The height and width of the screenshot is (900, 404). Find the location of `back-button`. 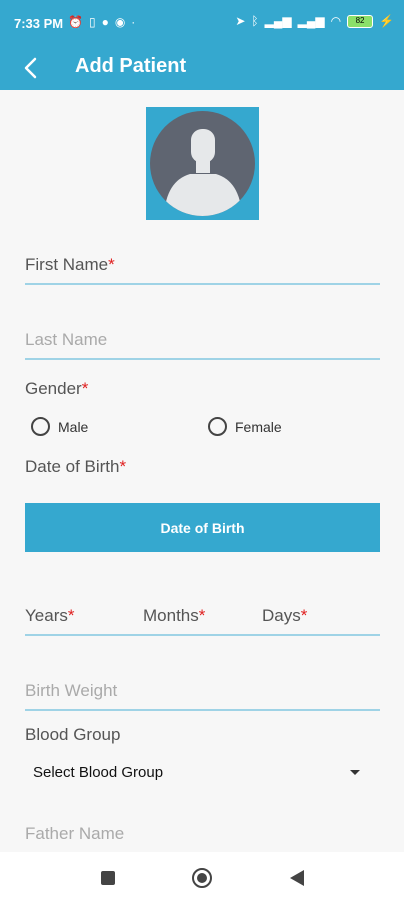

back-button is located at coordinates (30, 68).